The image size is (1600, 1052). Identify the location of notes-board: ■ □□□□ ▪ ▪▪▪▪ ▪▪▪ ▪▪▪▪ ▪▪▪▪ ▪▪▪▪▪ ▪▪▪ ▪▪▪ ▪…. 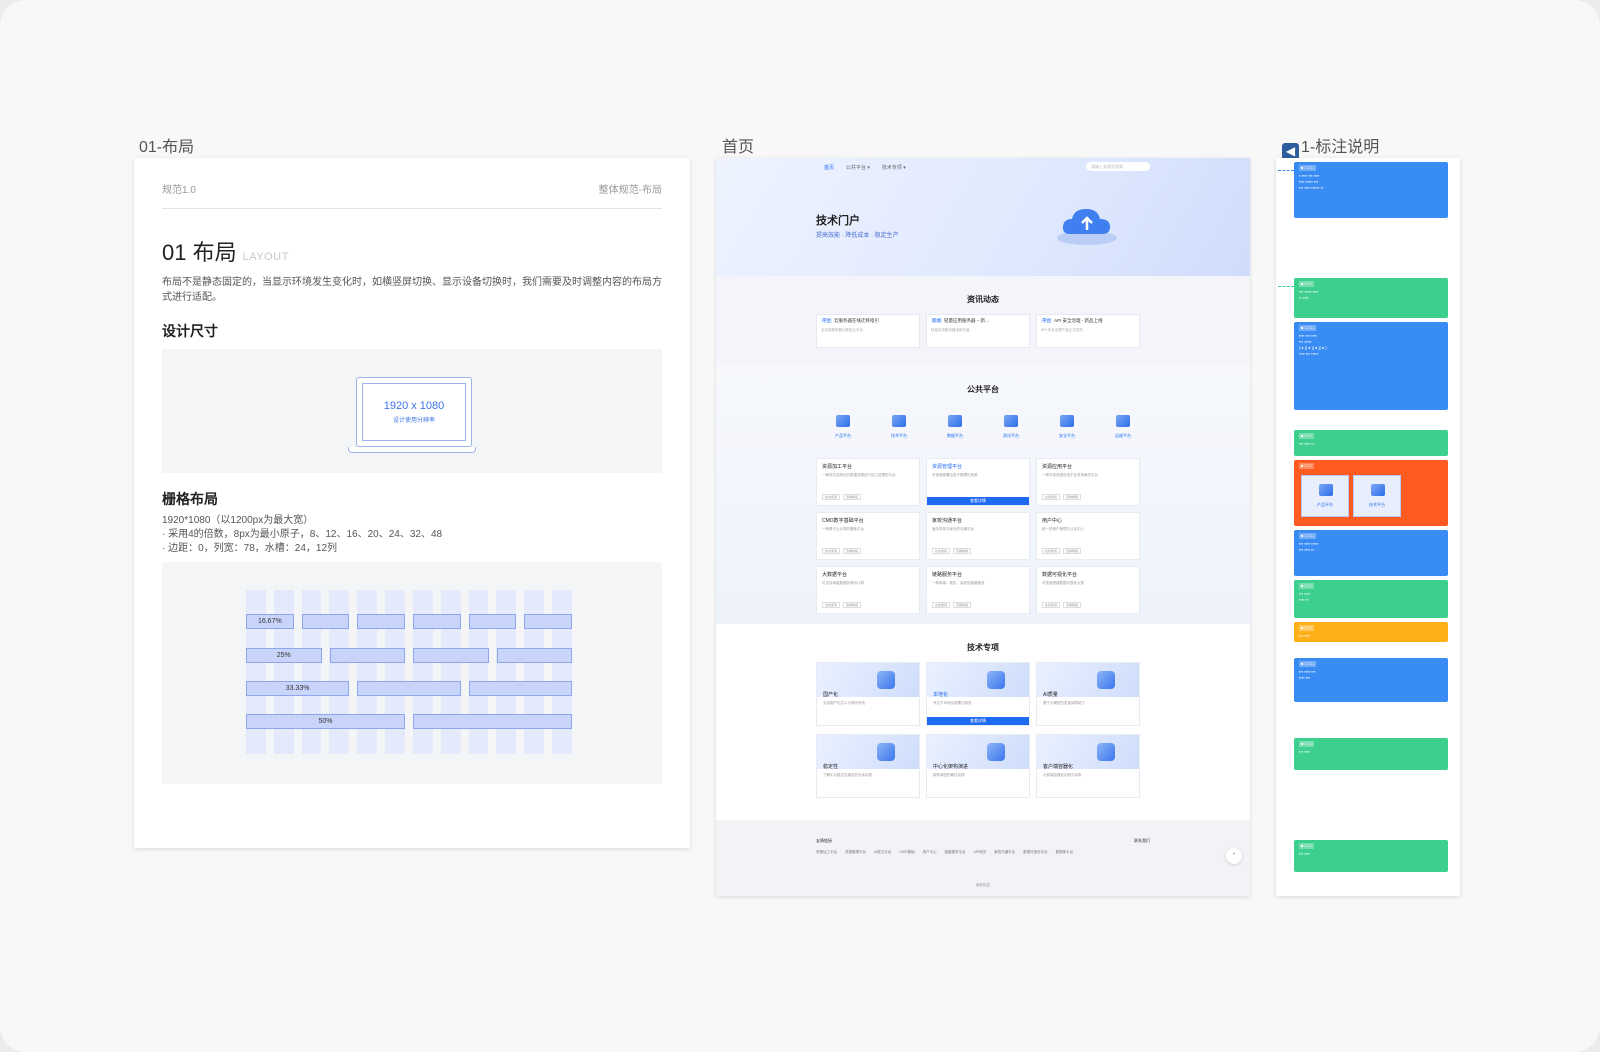
(1368, 527).